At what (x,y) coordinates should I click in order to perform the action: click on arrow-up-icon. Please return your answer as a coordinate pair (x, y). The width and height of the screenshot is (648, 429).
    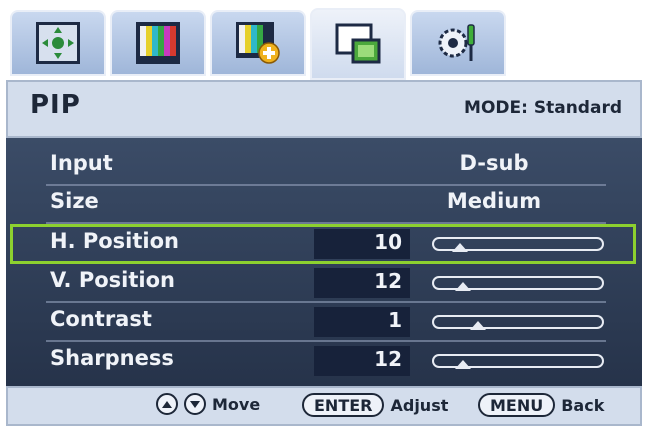
    Looking at the image, I should click on (167, 404).